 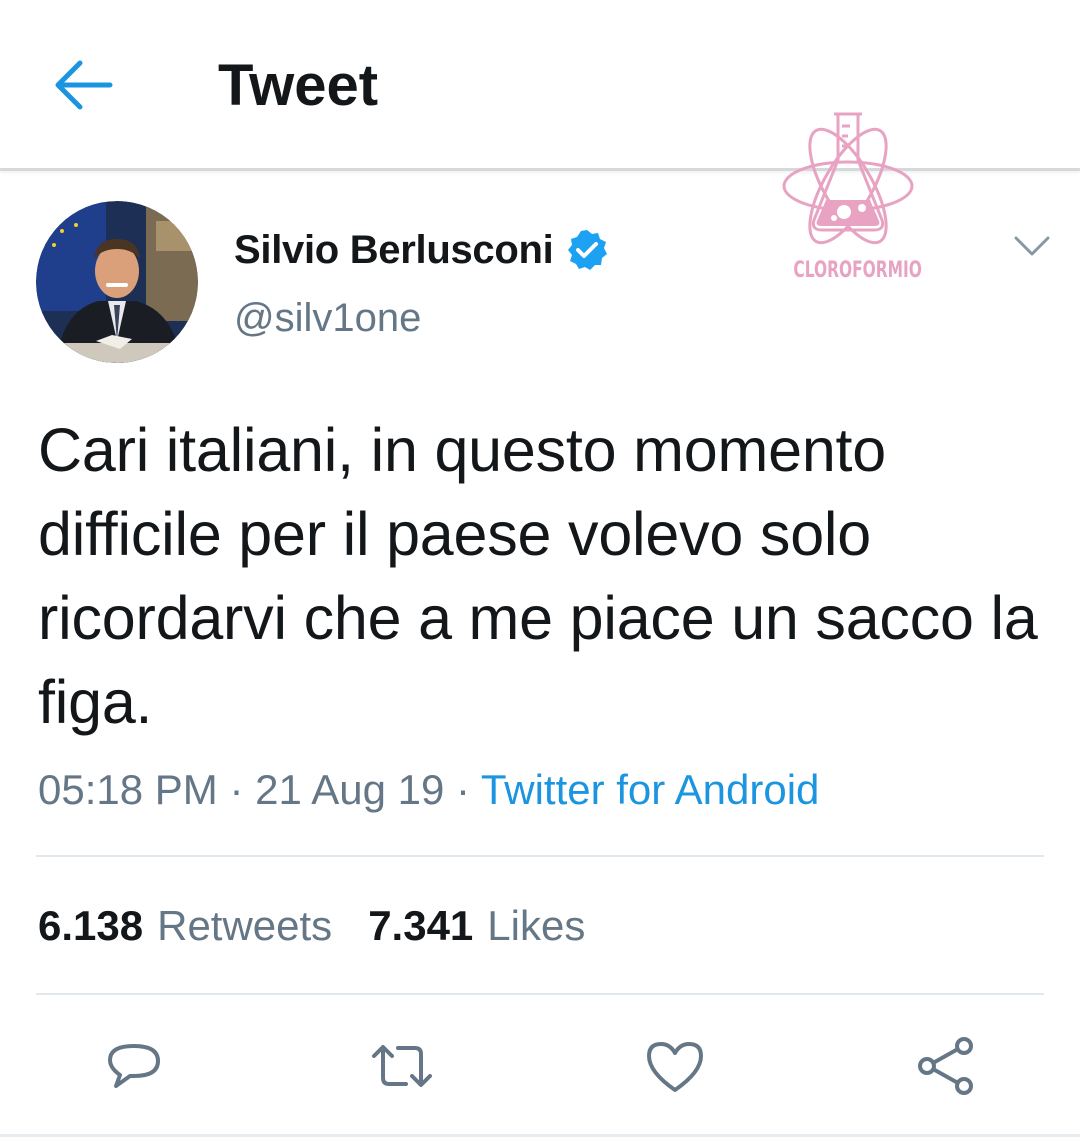 I want to click on reply-button, so click(x=134, y=1066).